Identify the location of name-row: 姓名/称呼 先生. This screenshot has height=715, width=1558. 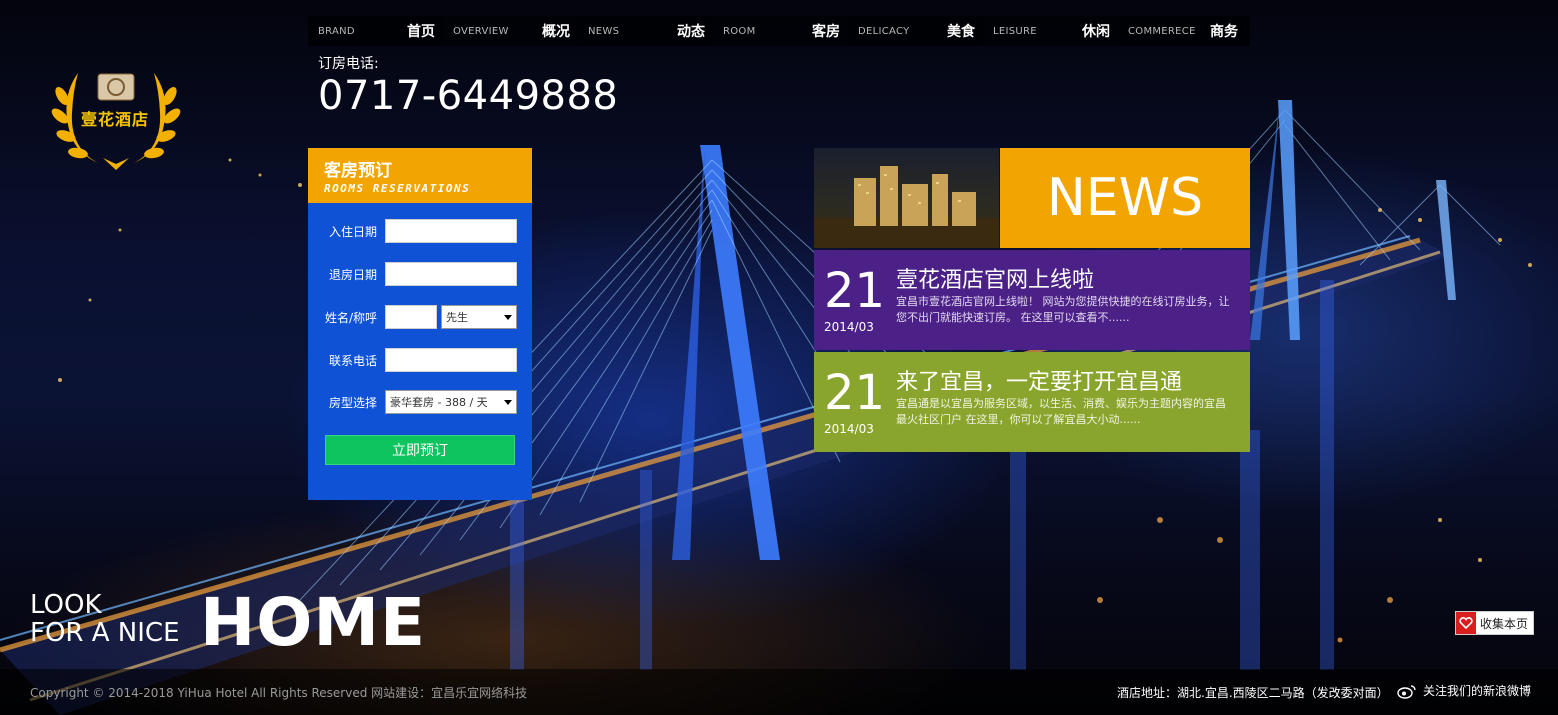
(420, 317).